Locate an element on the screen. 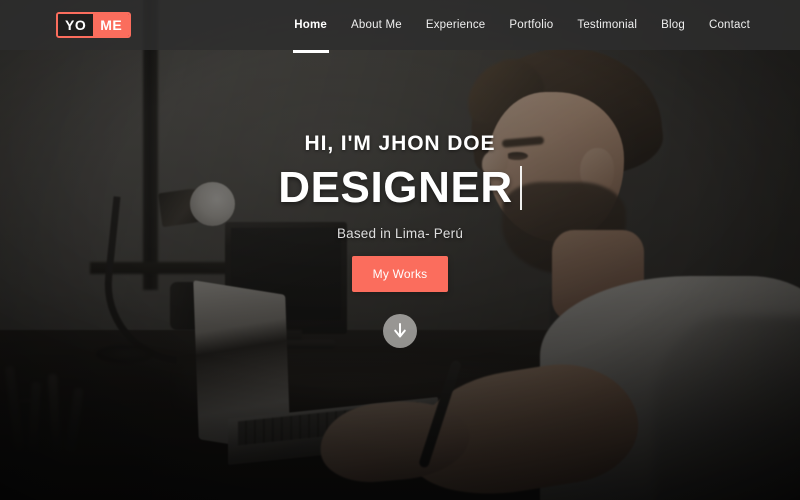  hero-title: DESIGNER is located at coordinates (395, 187).